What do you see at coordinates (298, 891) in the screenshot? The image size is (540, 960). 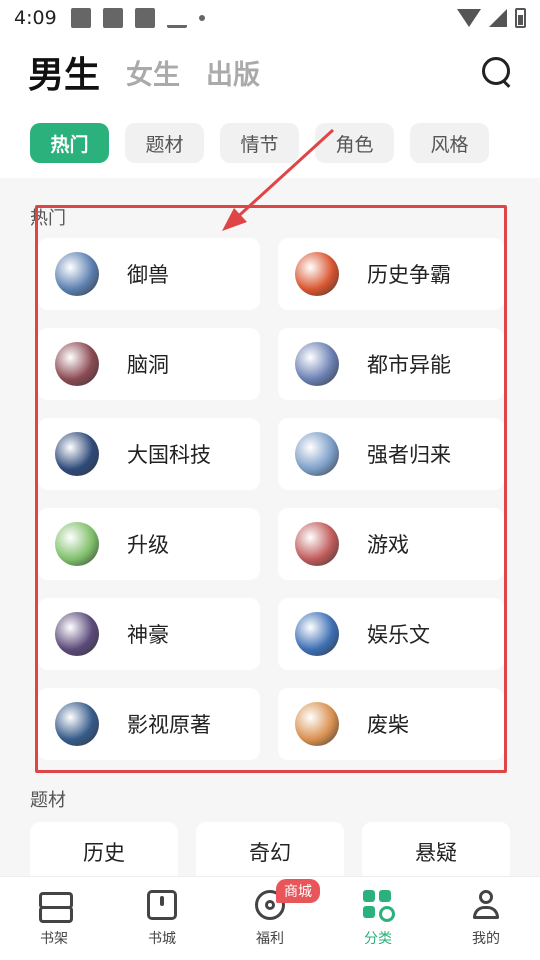 I see `mall-badge: 商城` at bounding box center [298, 891].